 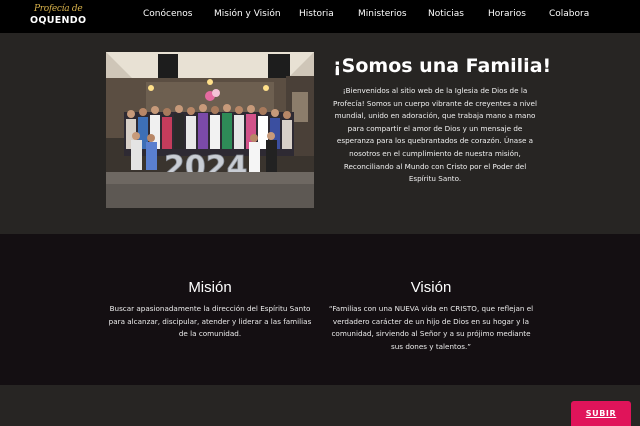 What do you see at coordinates (431, 287) in the screenshot?
I see `vision-title: Visión` at bounding box center [431, 287].